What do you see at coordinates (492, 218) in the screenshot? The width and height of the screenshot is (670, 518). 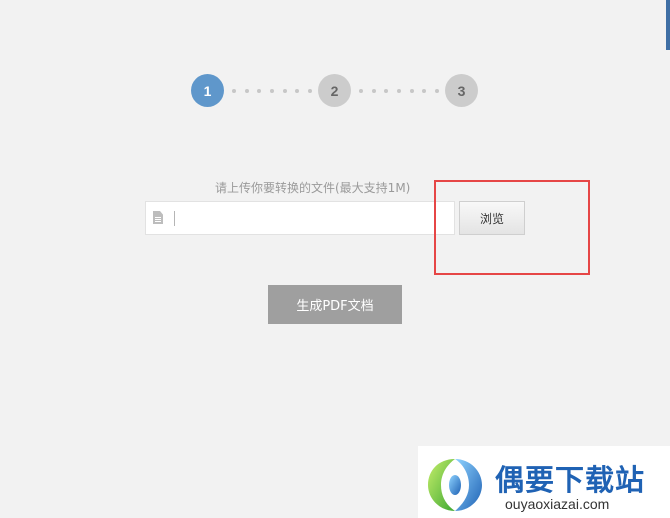 I see `browse-button: 浏览` at bounding box center [492, 218].